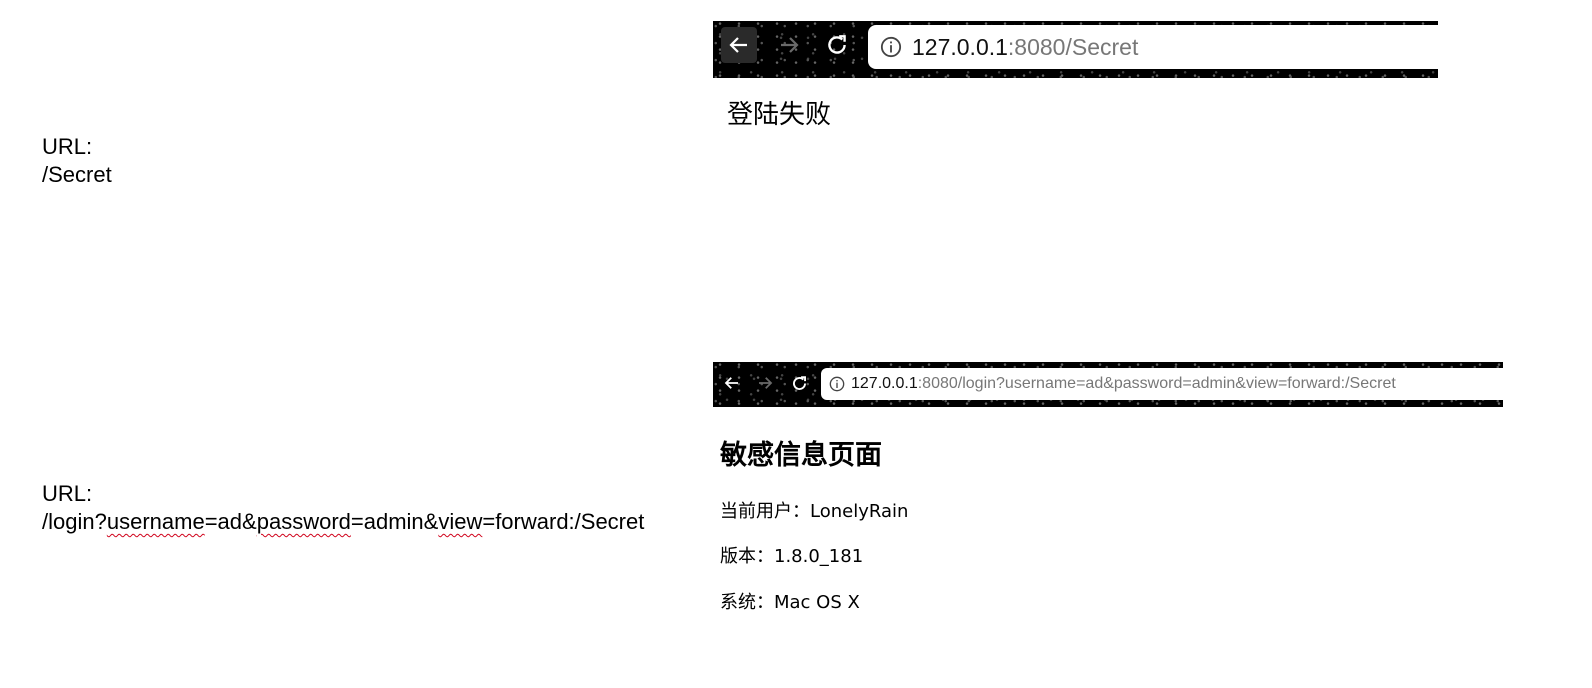  What do you see at coordinates (779, 115) in the screenshot?
I see `login-failed-message: 登陆失败` at bounding box center [779, 115].